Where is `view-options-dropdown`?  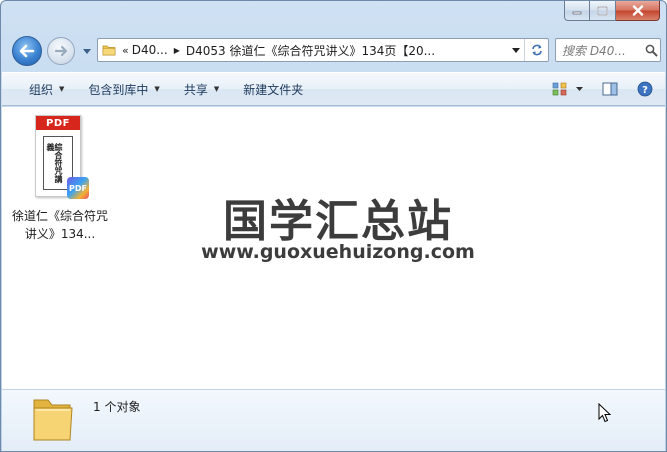
view-options-dropdown is located at coordinates (579, 89).